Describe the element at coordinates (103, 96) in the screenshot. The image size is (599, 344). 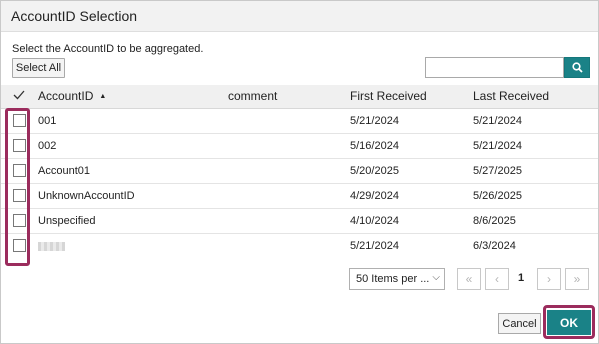
I see `sort-ascending-icon: ▲` at that location.